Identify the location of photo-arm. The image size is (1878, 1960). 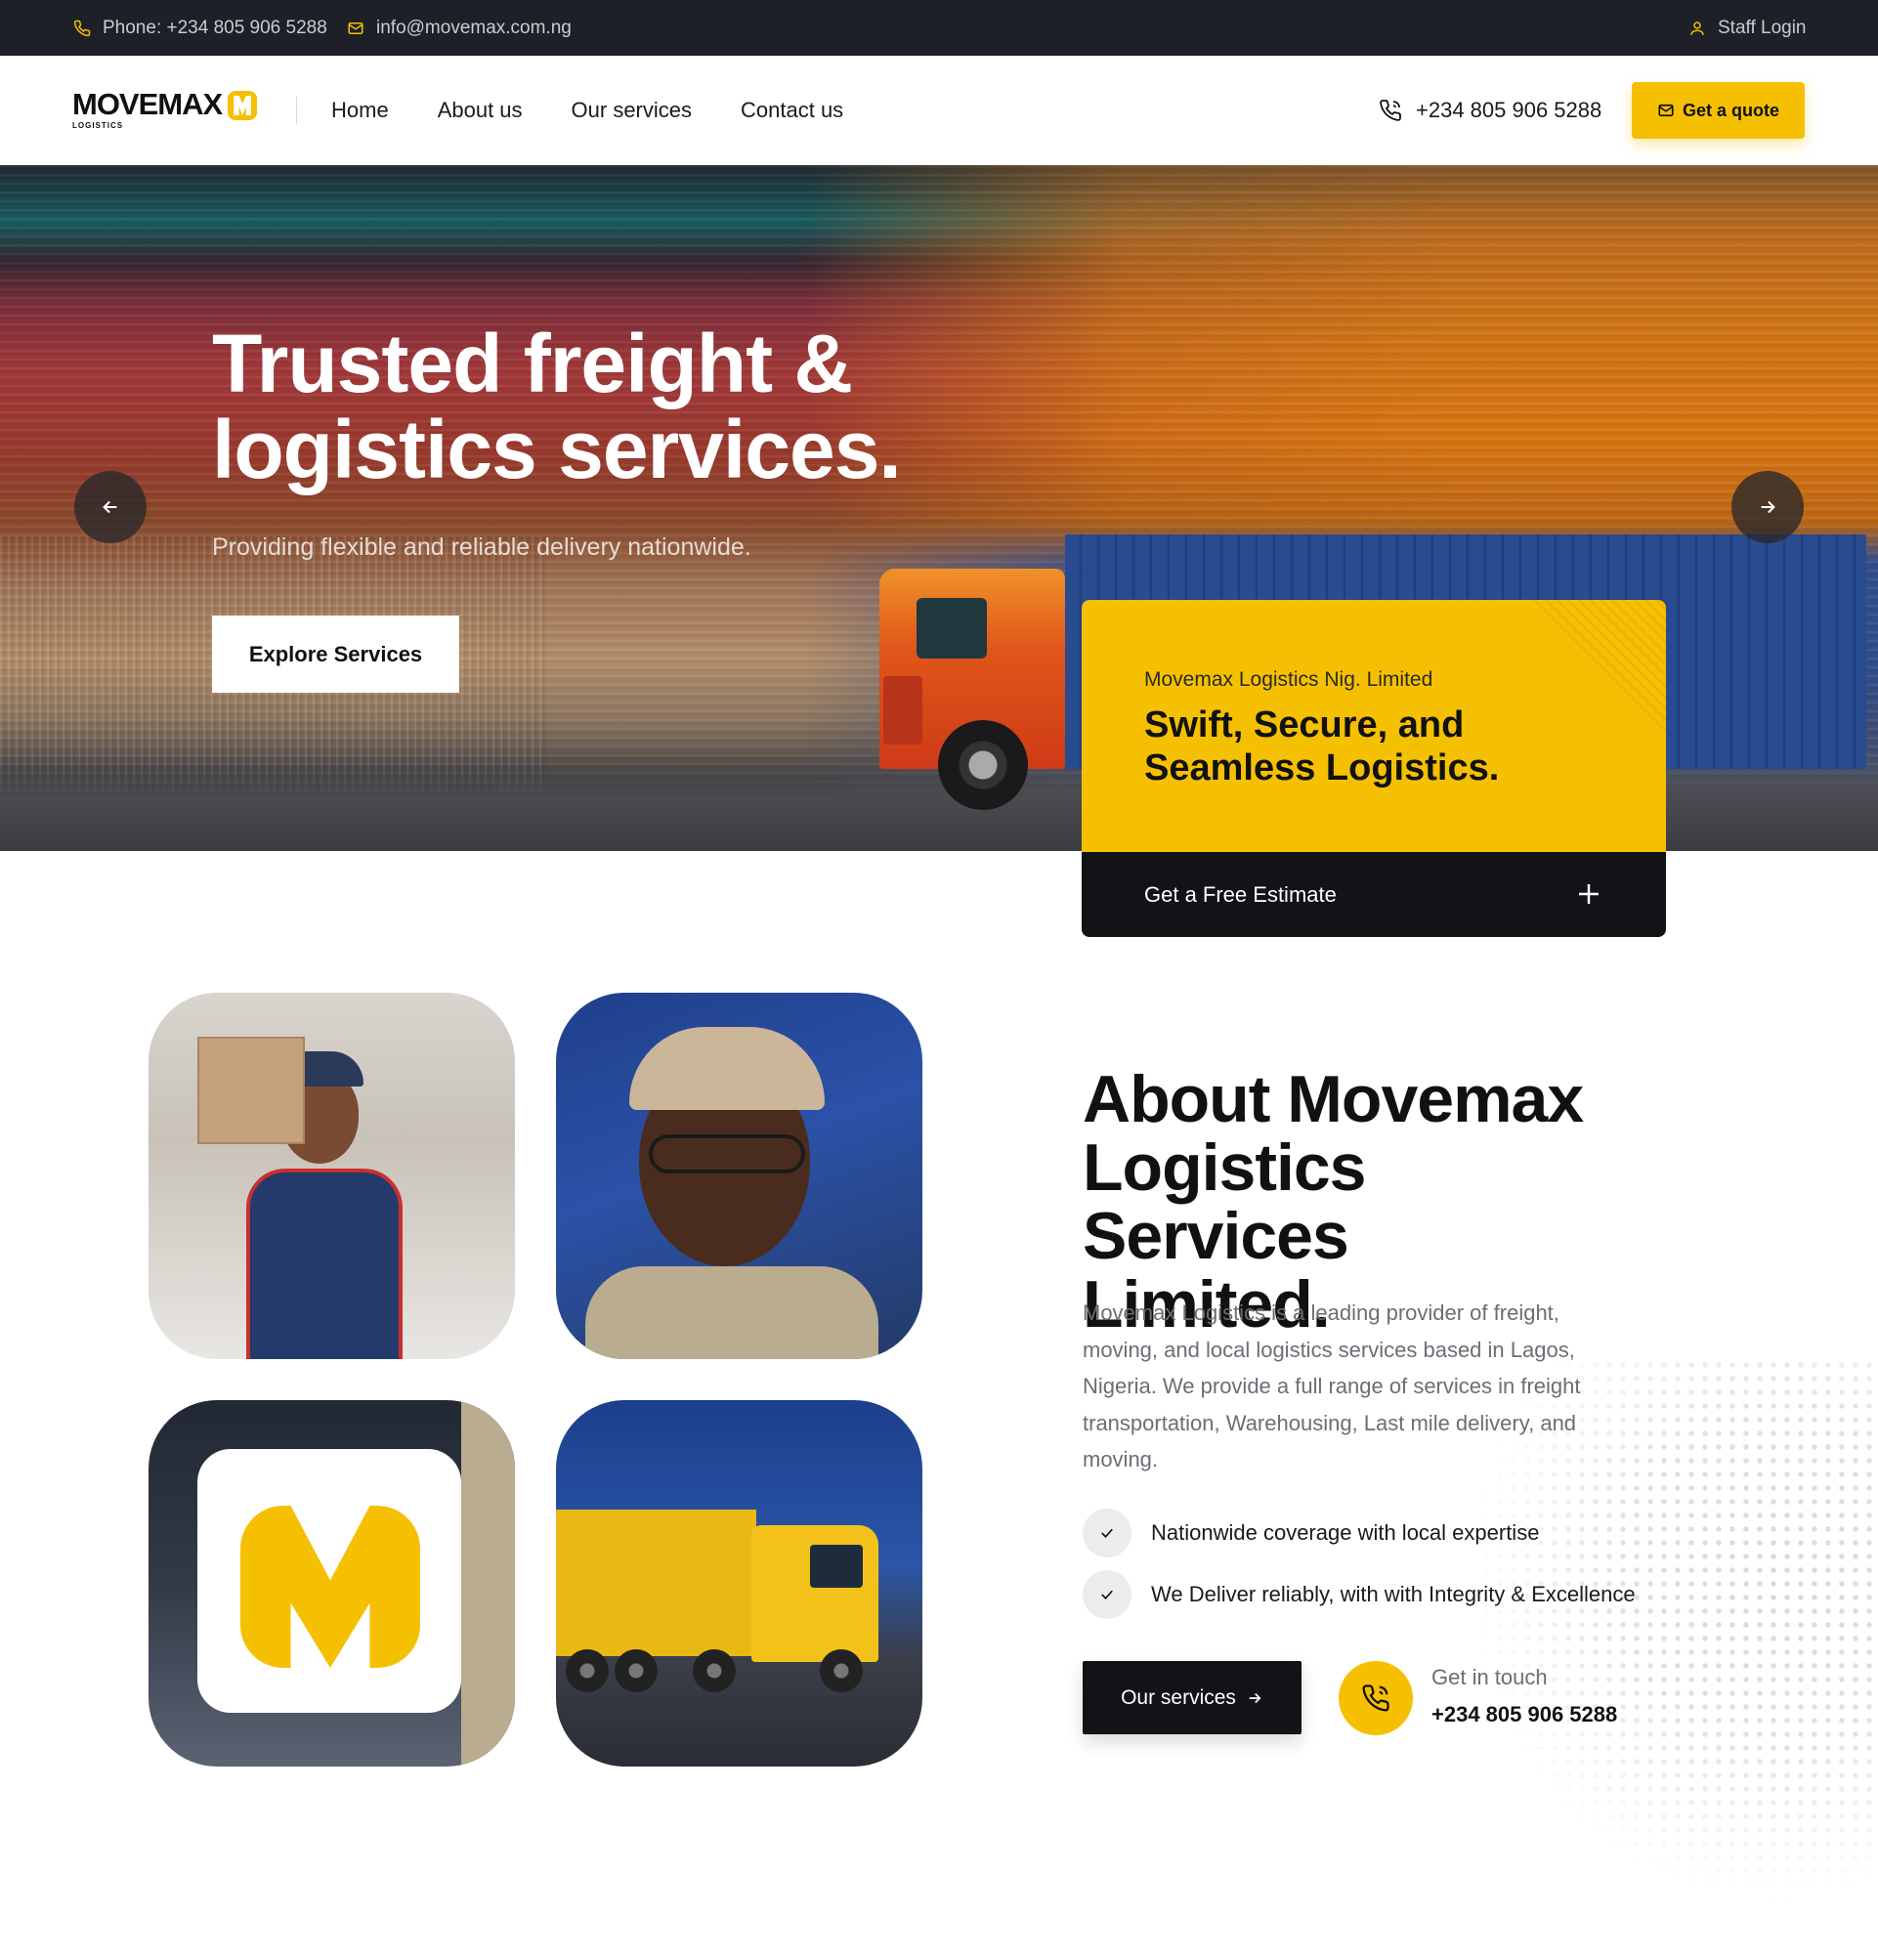
(488, 1583).